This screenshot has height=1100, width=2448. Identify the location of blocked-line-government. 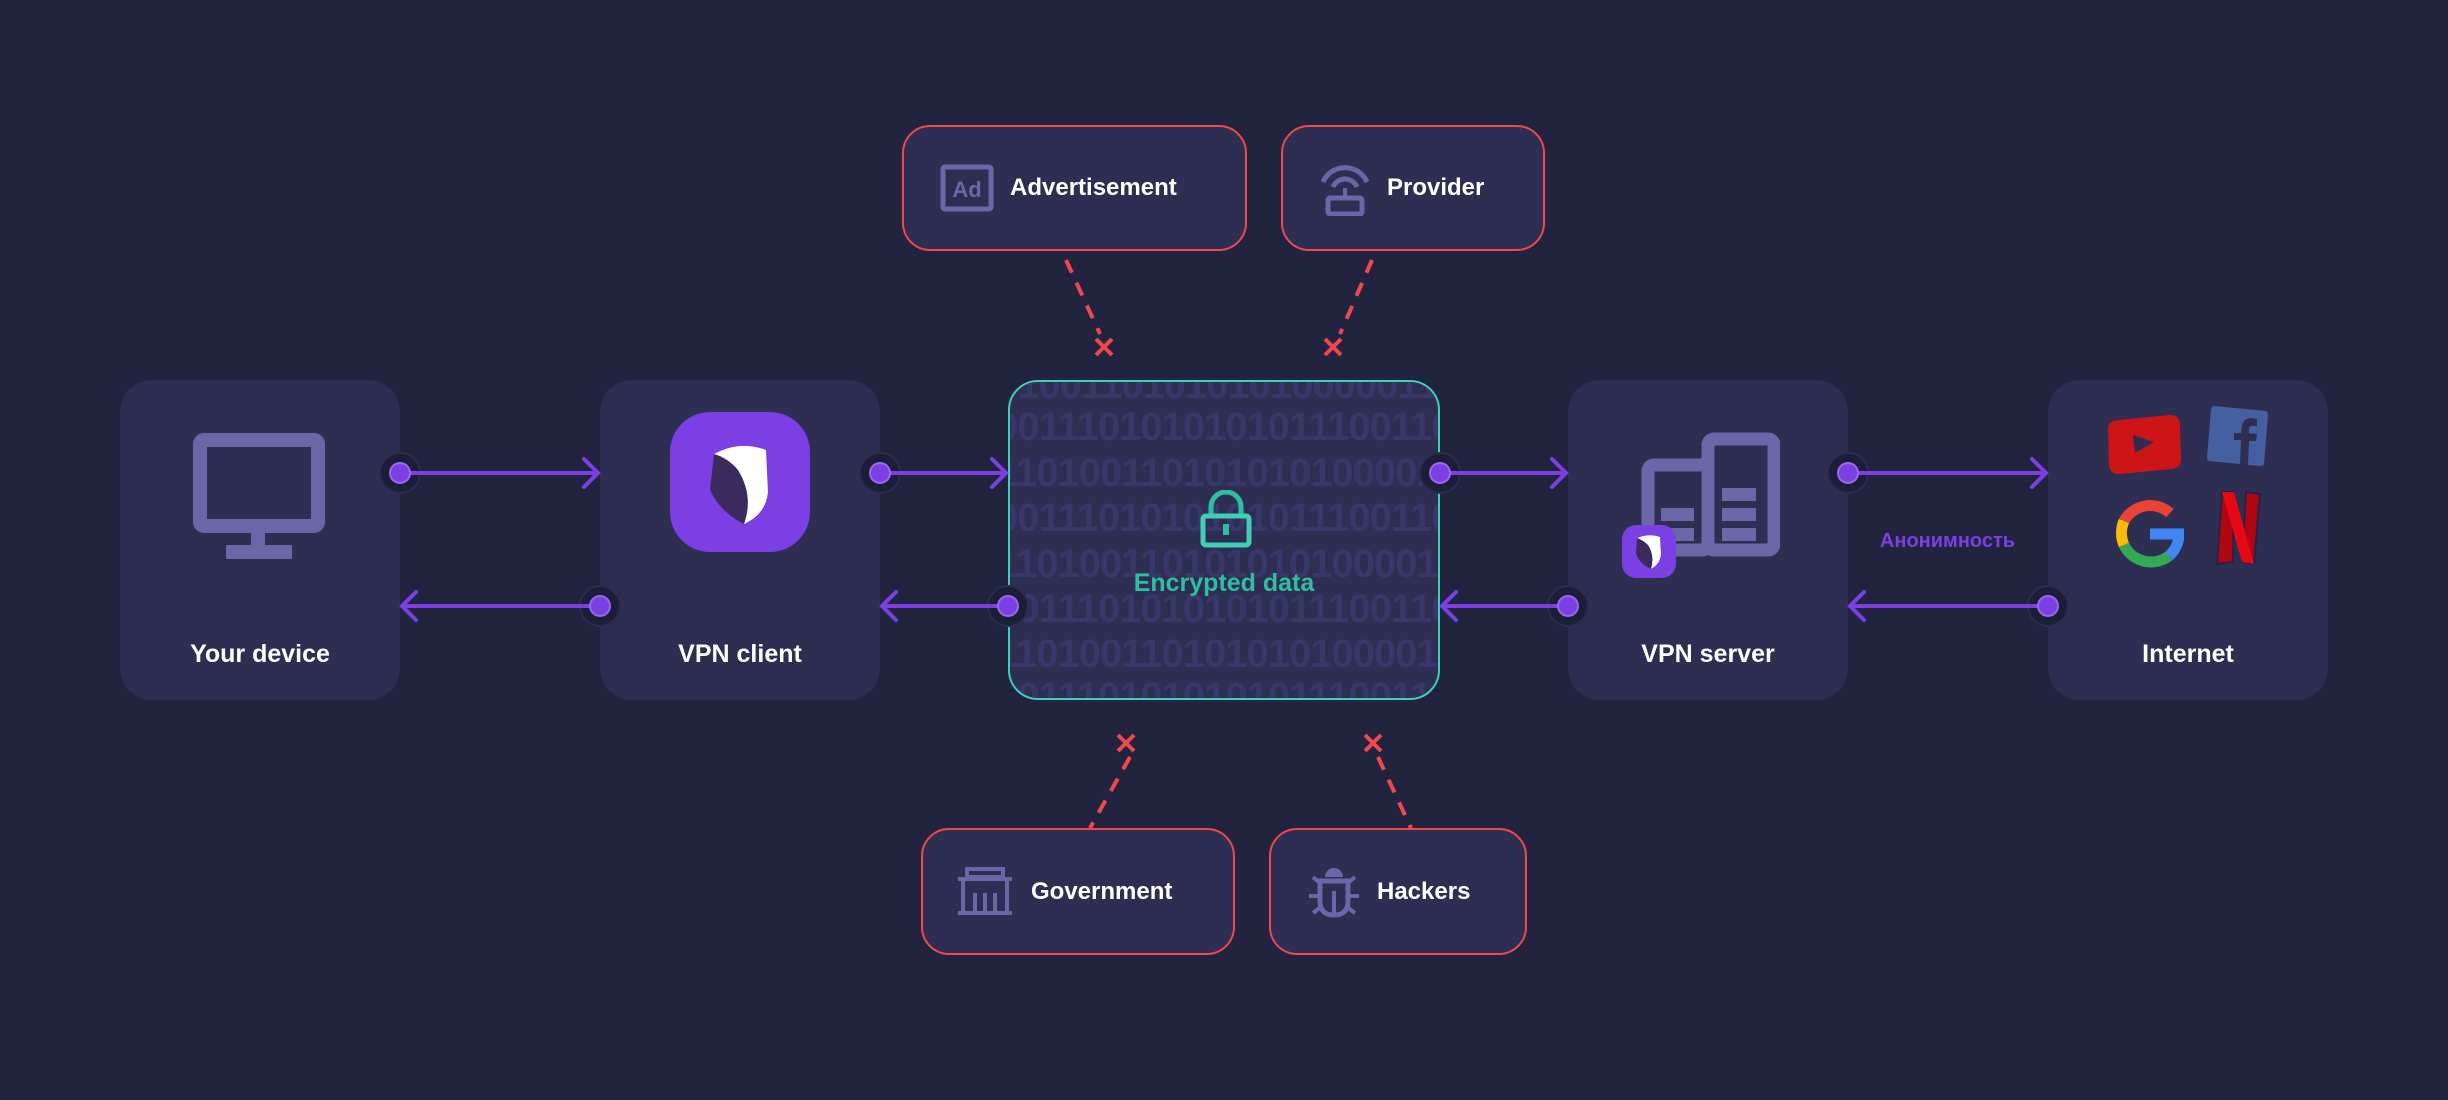
(1110, 792).